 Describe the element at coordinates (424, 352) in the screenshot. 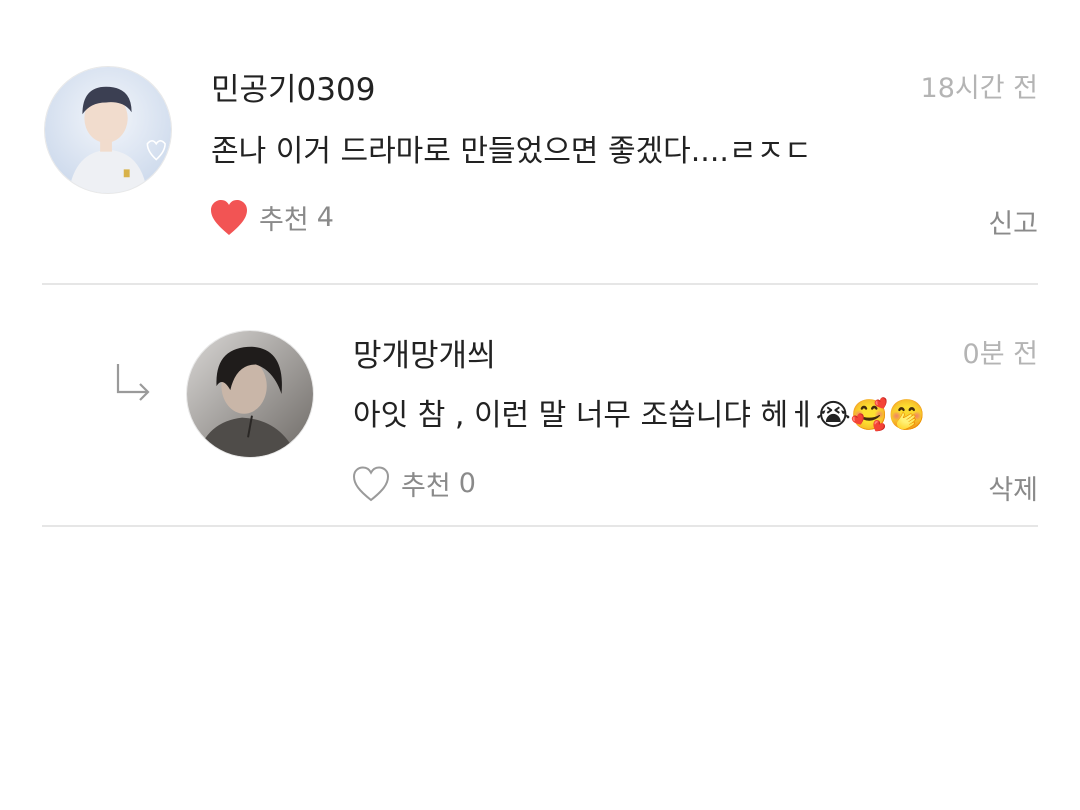

I see `comment-username: 망개망개씌` at that location.